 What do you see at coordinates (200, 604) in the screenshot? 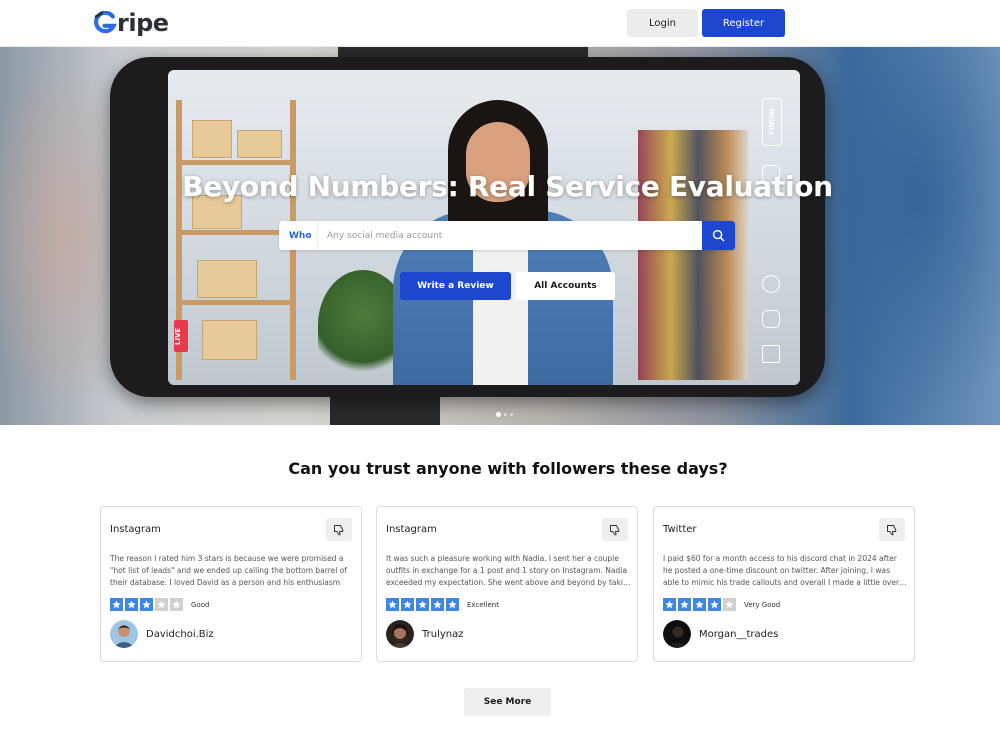
I see `rating-label: Good` at bounding box center [200, 604].